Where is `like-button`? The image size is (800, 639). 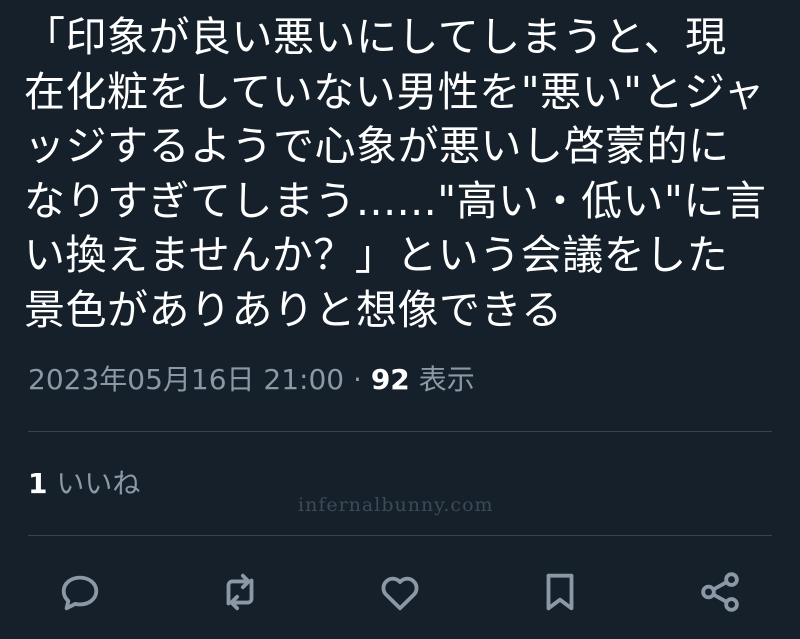 like-button is located at coordinates (400, 592).